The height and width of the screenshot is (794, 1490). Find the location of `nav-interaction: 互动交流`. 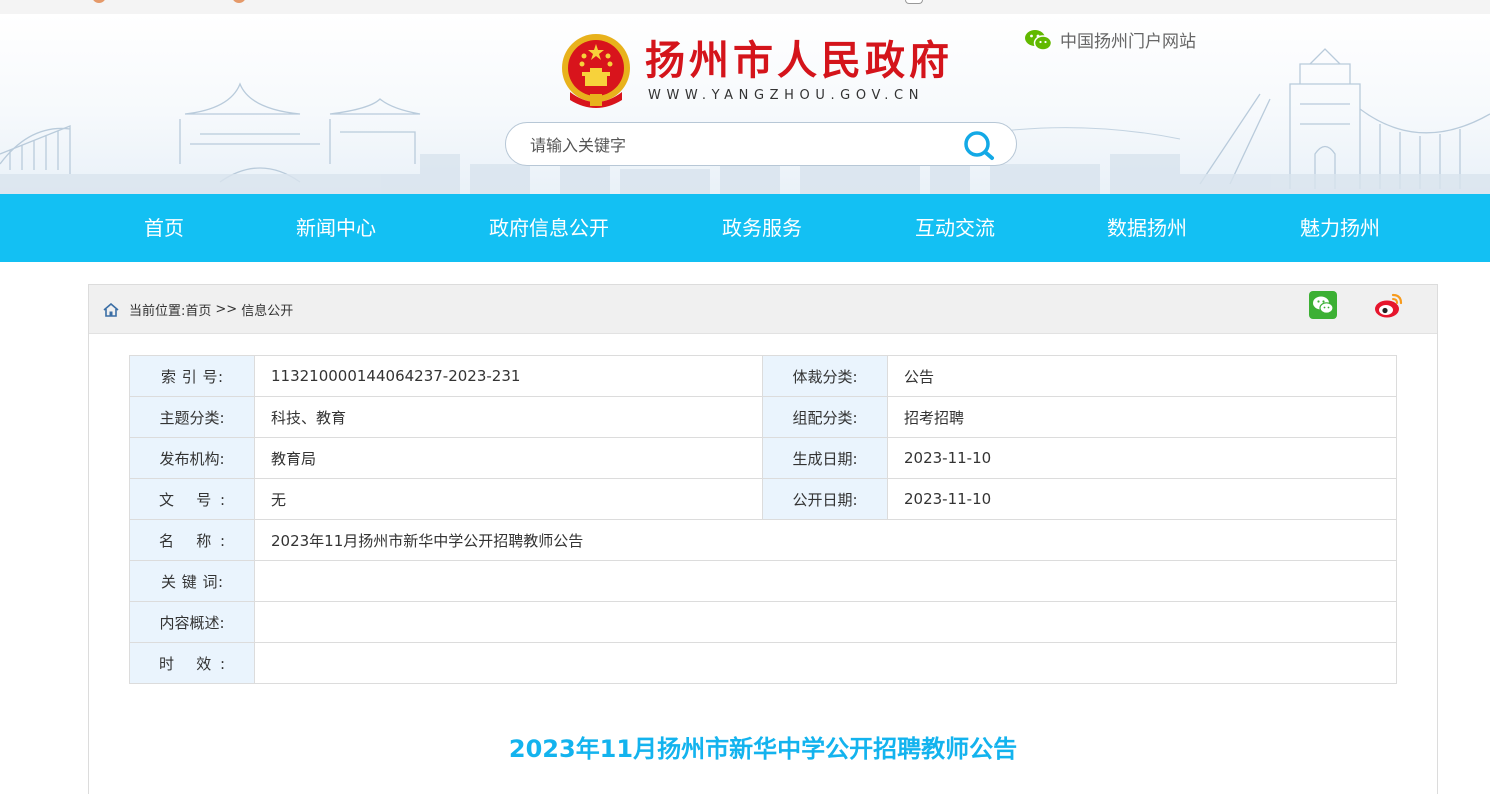

nav-interaction: 互动交流 is located at coordinates (955, 228).